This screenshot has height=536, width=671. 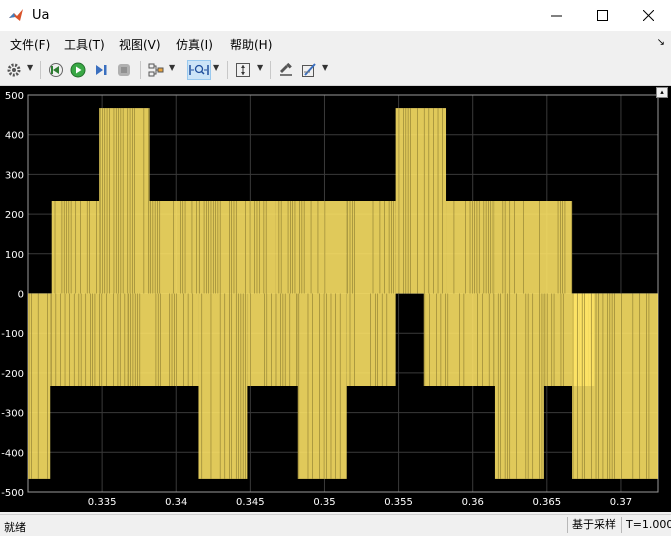 What do you see at coordinates (140, 44) in the screenshot?
I see `menu-view: 视图(V)` at bounding box center [140, 44].